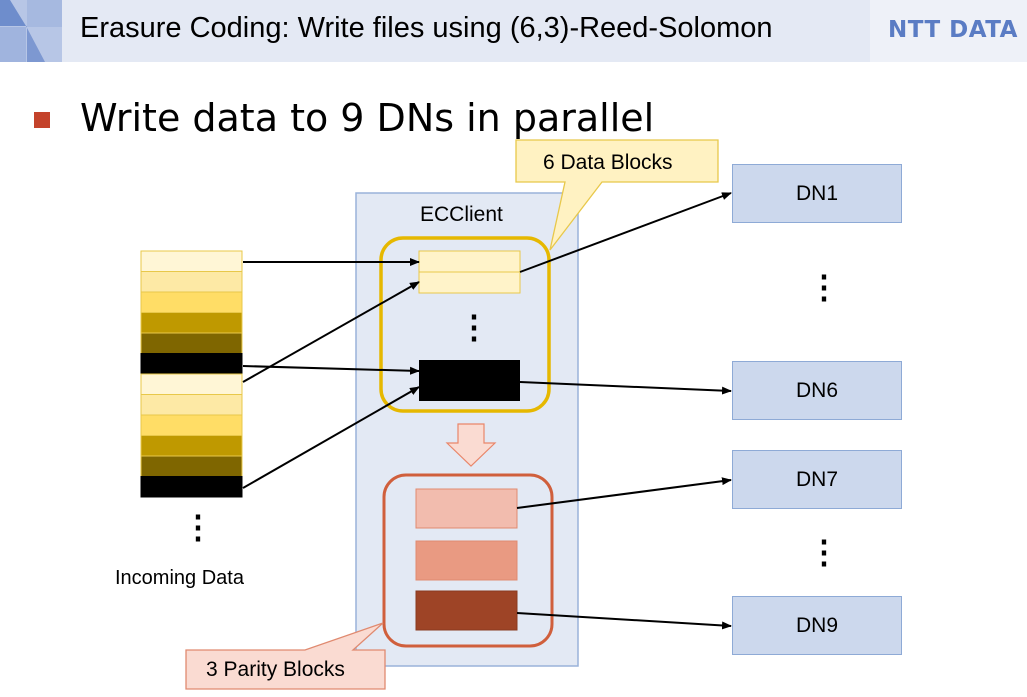  I want to click on incoming-ellipsis: ⋮, so click(198, 527).